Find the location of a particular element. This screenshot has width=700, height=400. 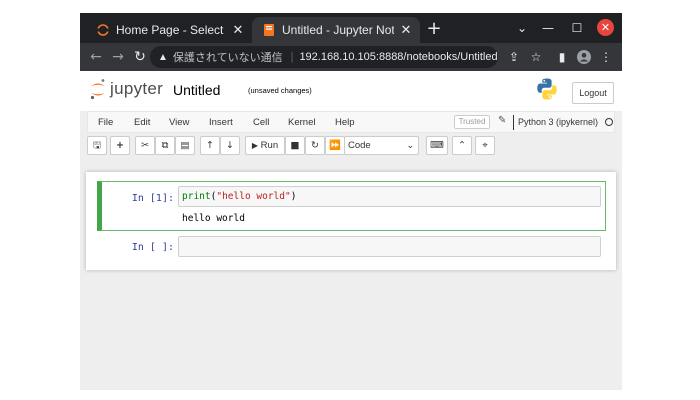

new-tab-button: + is located at coordinates (434, 29).